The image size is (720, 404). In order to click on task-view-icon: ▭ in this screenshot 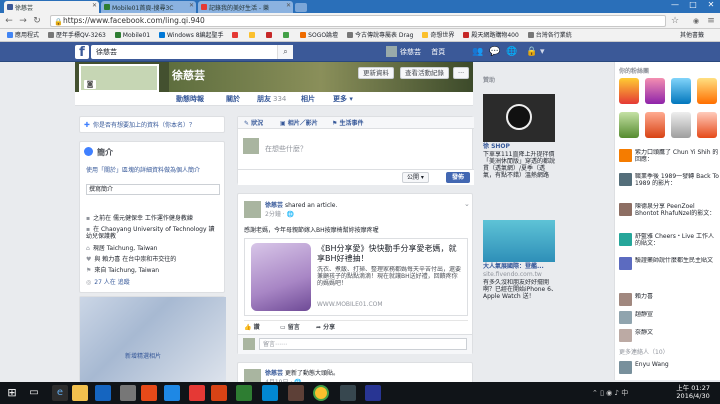, I will do `click(34, 393)`.